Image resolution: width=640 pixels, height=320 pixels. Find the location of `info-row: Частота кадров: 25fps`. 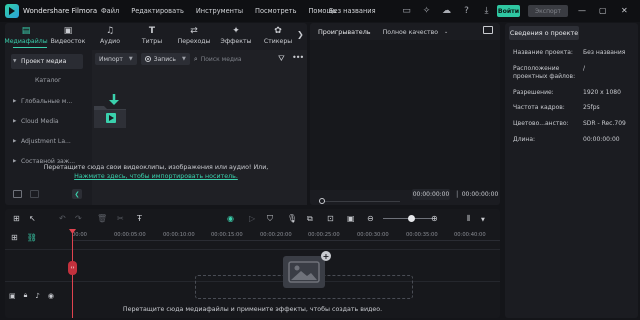

info-row: Частота кадров: 25fps is located at coordinates (575, 108).